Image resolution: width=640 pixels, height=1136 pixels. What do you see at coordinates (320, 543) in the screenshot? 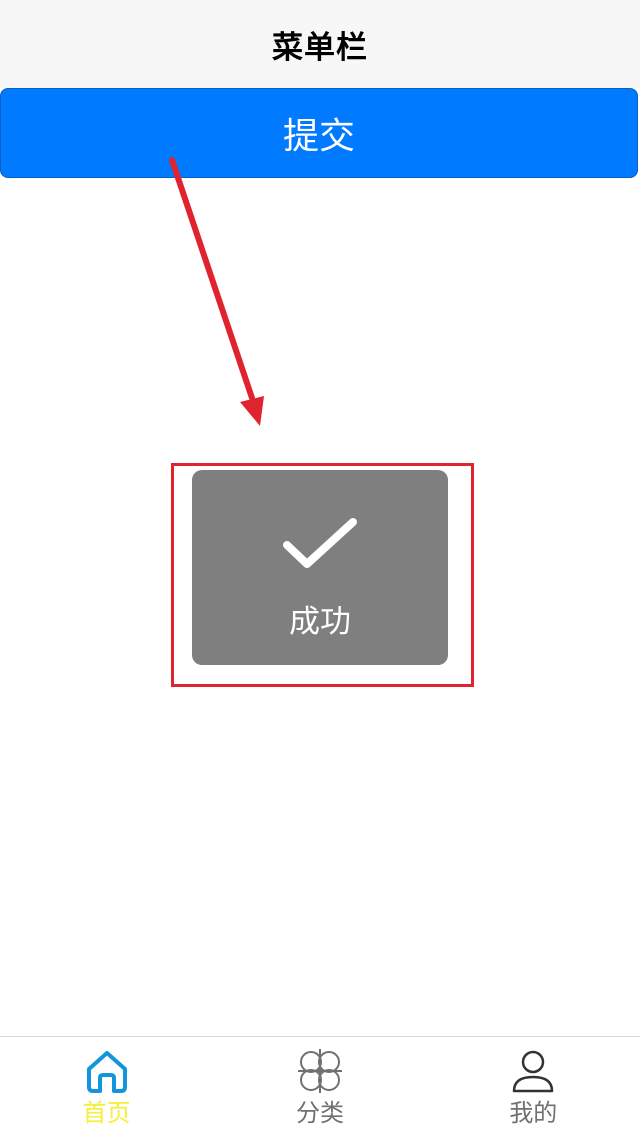
I see `checkmark-icon` at bounding box center [320, 543].